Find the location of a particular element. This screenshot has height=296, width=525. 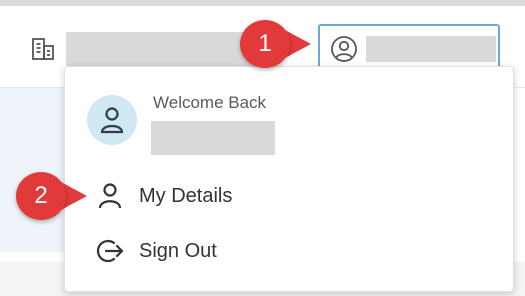

avatar is located at coordinates (112, 120).